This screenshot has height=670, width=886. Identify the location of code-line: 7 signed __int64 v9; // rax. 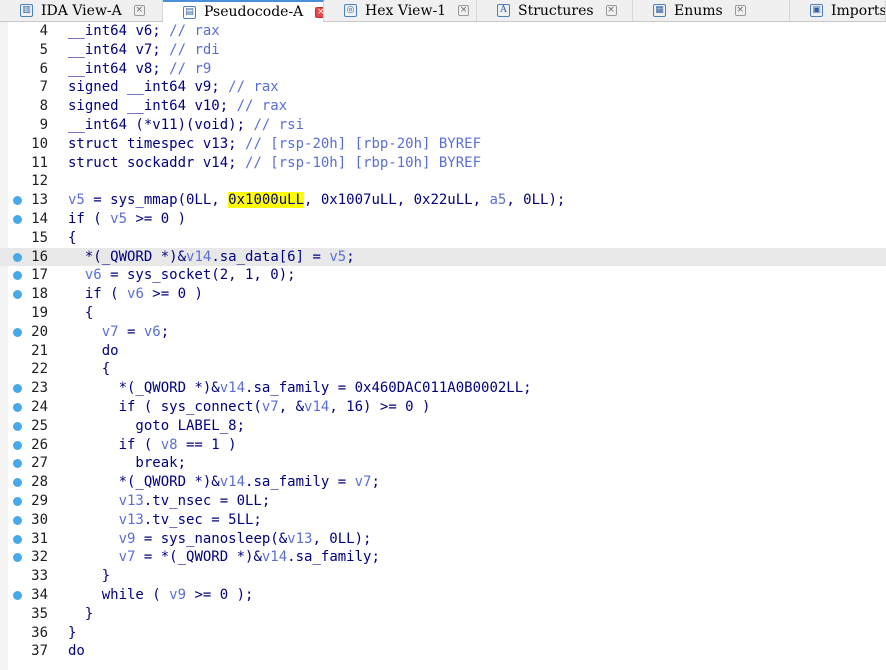
(443, 87).